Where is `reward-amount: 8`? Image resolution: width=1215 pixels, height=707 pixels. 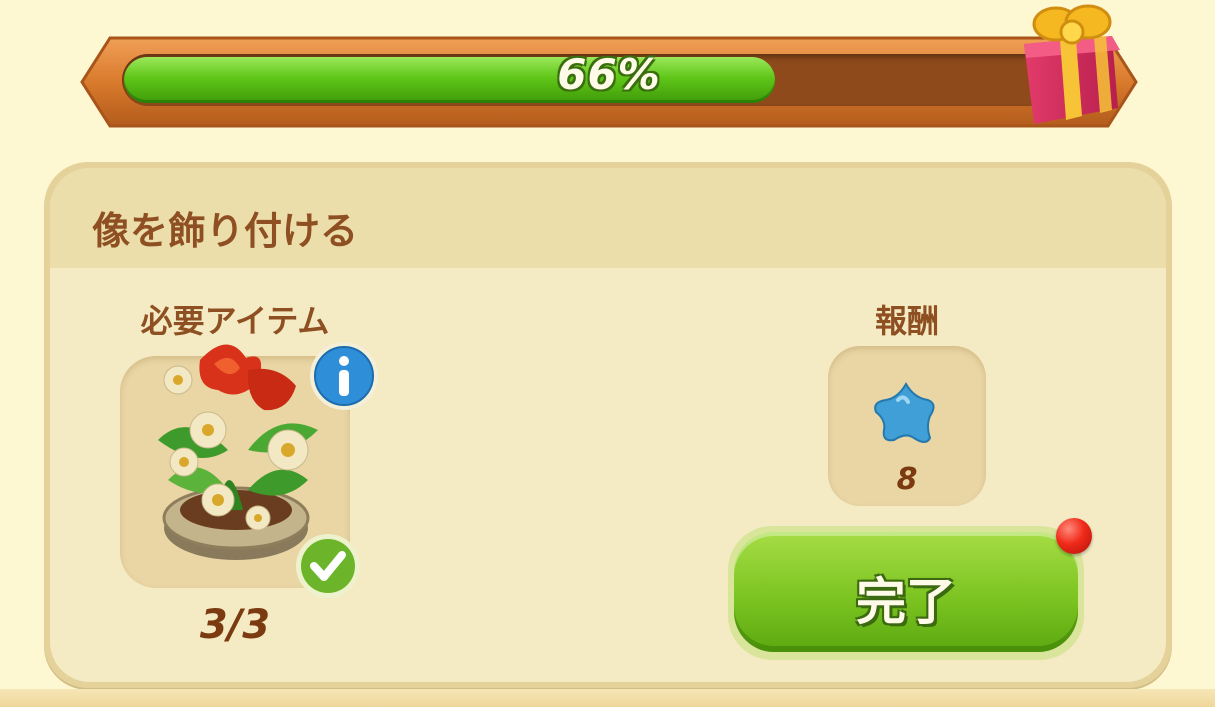 reward-amount: 8 is located at coordinates (907, 479).